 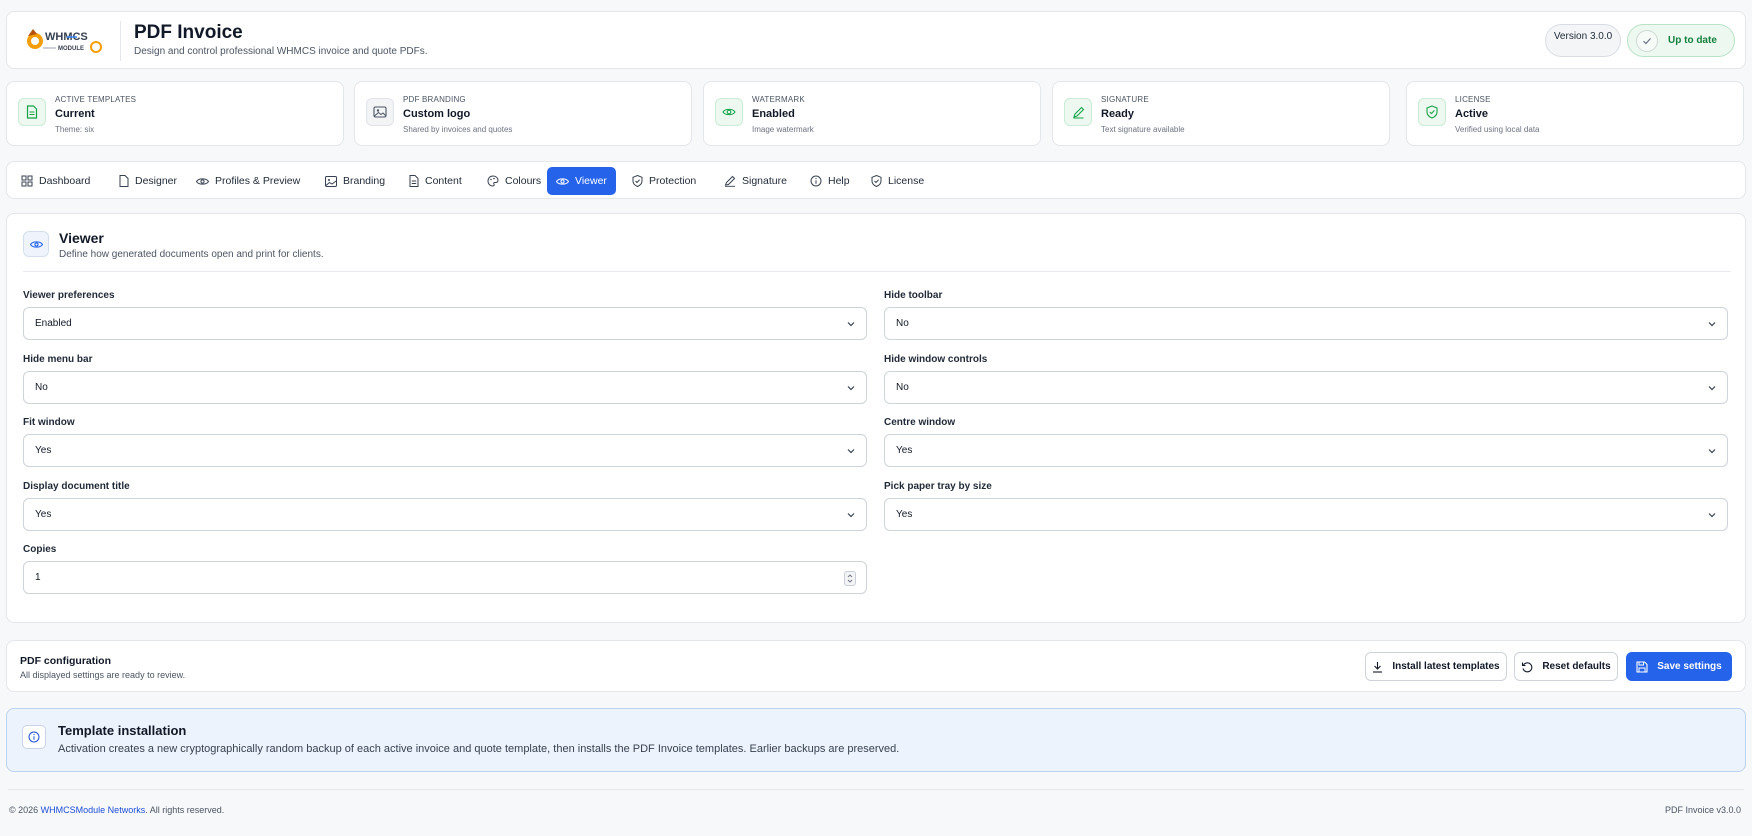 What do you see at coordinates (93, 810) in the screenshot?
I see `company-link: WHMCSModule Networks` at bounding box center [93, 810].